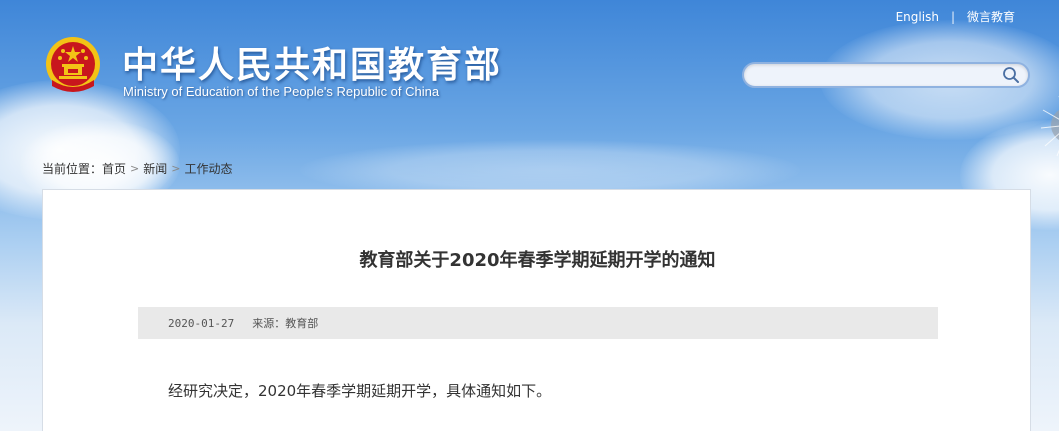 The image size is (1059, 431). Describe the element at coordinates (1011, 75) in the screenshot. I see `search-icon` at that location.